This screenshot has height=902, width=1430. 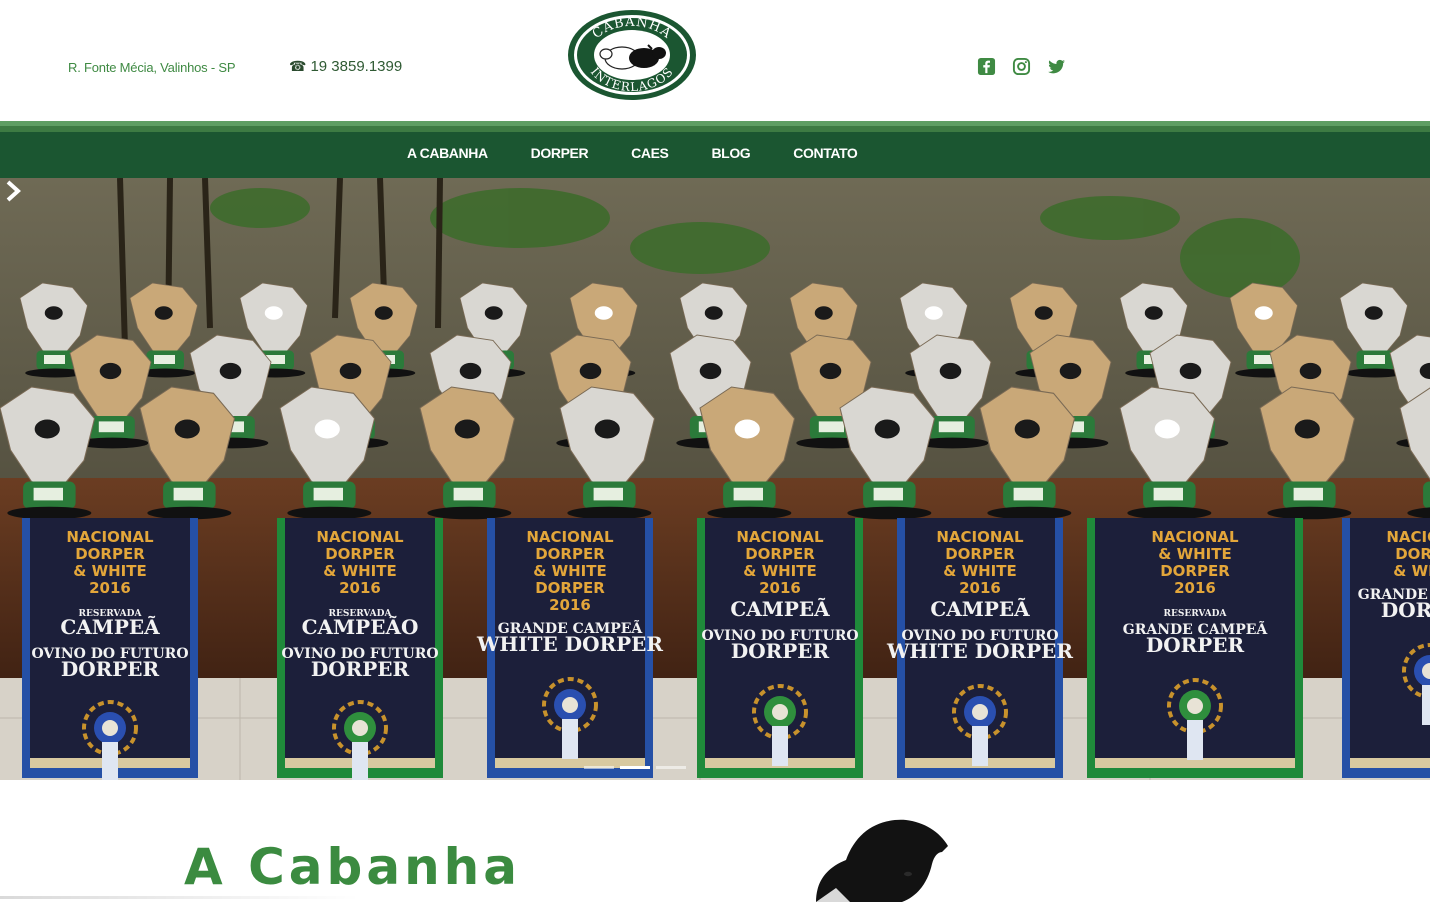 I want to click on slider-indicators, so click(x=635, y=767).